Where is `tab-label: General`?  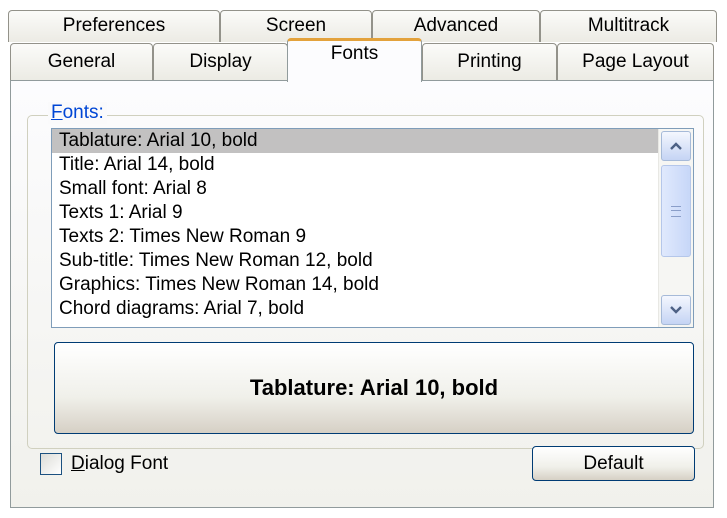 tab-label: General is located at coordinates (81, 61).